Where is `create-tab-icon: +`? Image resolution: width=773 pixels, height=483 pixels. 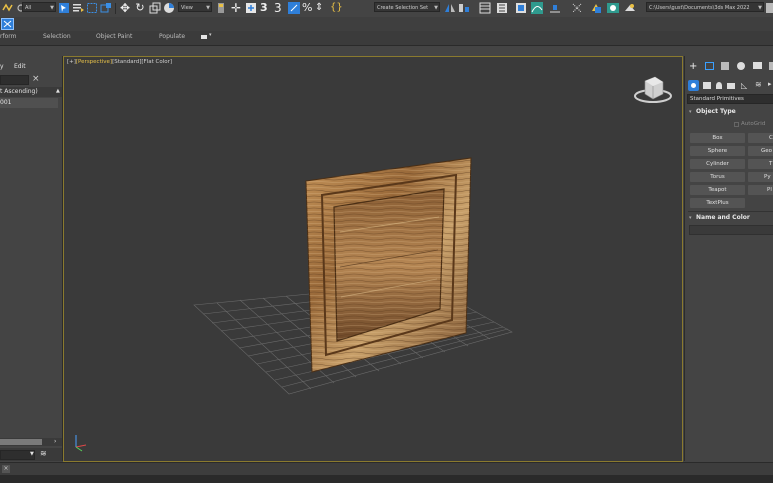 create-tab-icon: + is located at coordinates (693, 66).